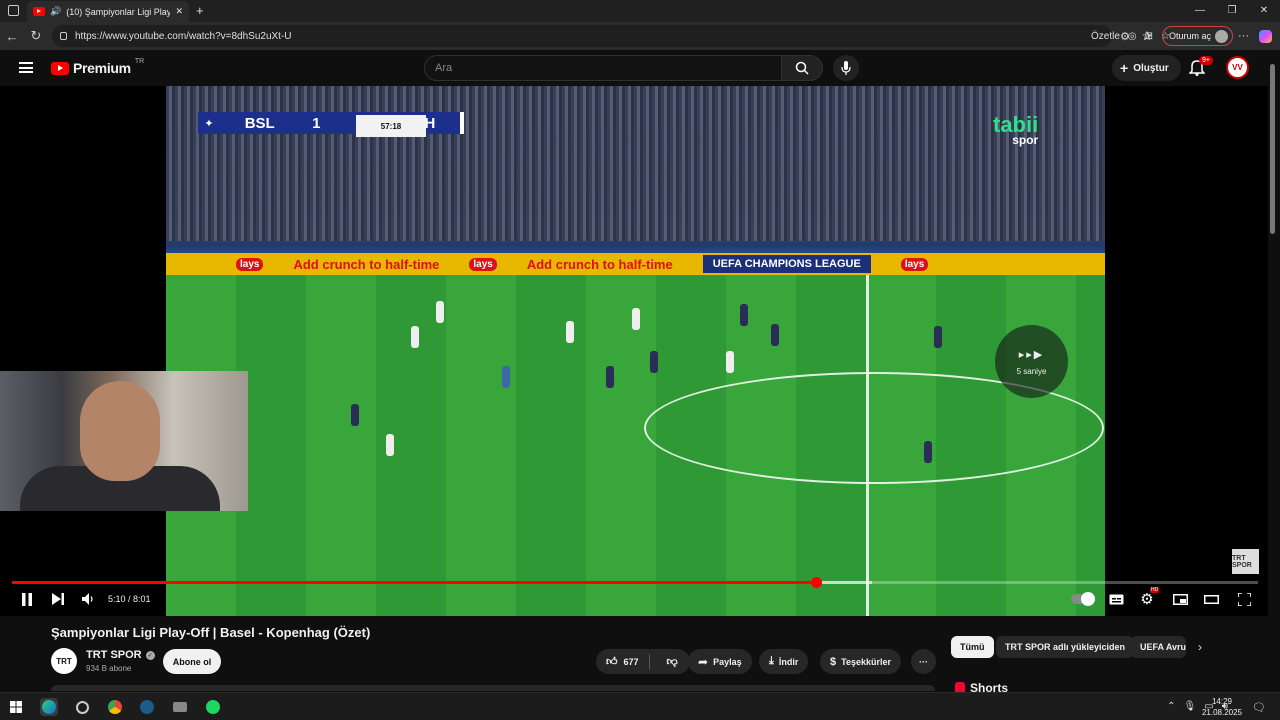 This screenshot has width=1280, height=720. What do you see at coordinates (147, 707) in the screenshot?
I see `steam-icon` at bounding box center [147, 707].